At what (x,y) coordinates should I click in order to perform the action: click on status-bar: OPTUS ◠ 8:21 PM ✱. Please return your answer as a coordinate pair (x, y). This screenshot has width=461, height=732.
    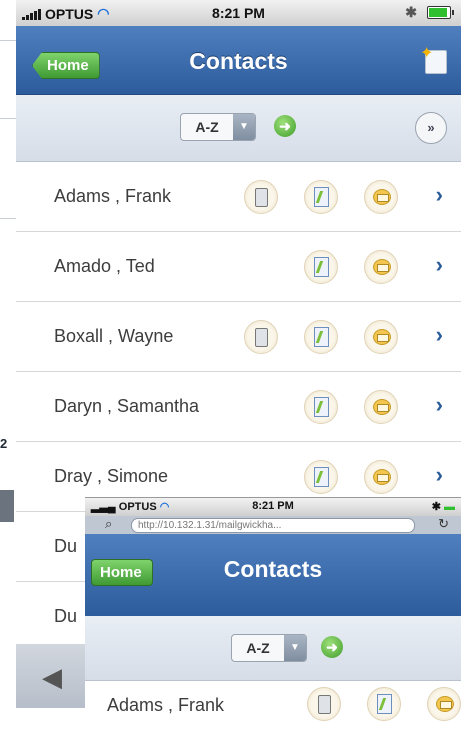
    Looking at the image, I should click on (238, 13).